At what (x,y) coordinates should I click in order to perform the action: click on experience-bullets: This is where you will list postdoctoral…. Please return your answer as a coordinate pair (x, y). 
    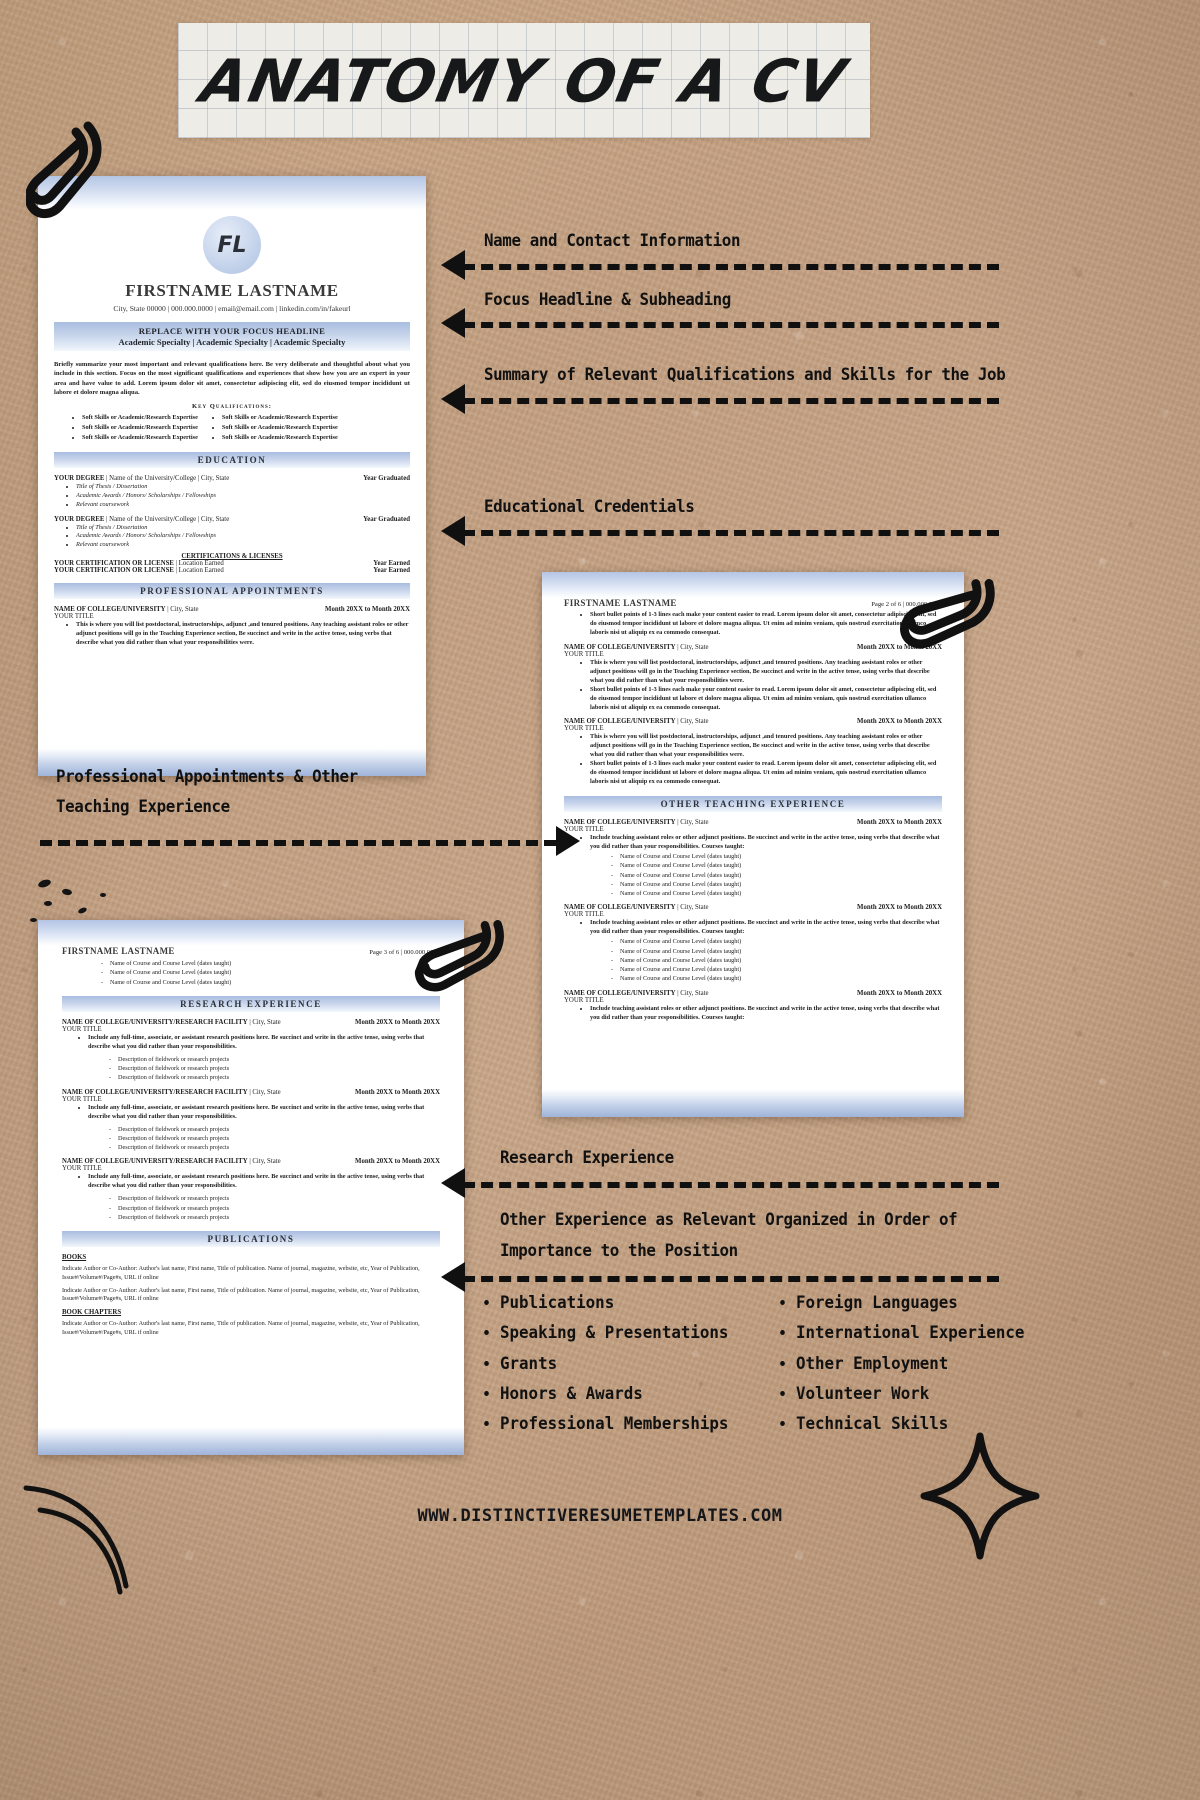
    Looking at the image, I should click on (753, 760).